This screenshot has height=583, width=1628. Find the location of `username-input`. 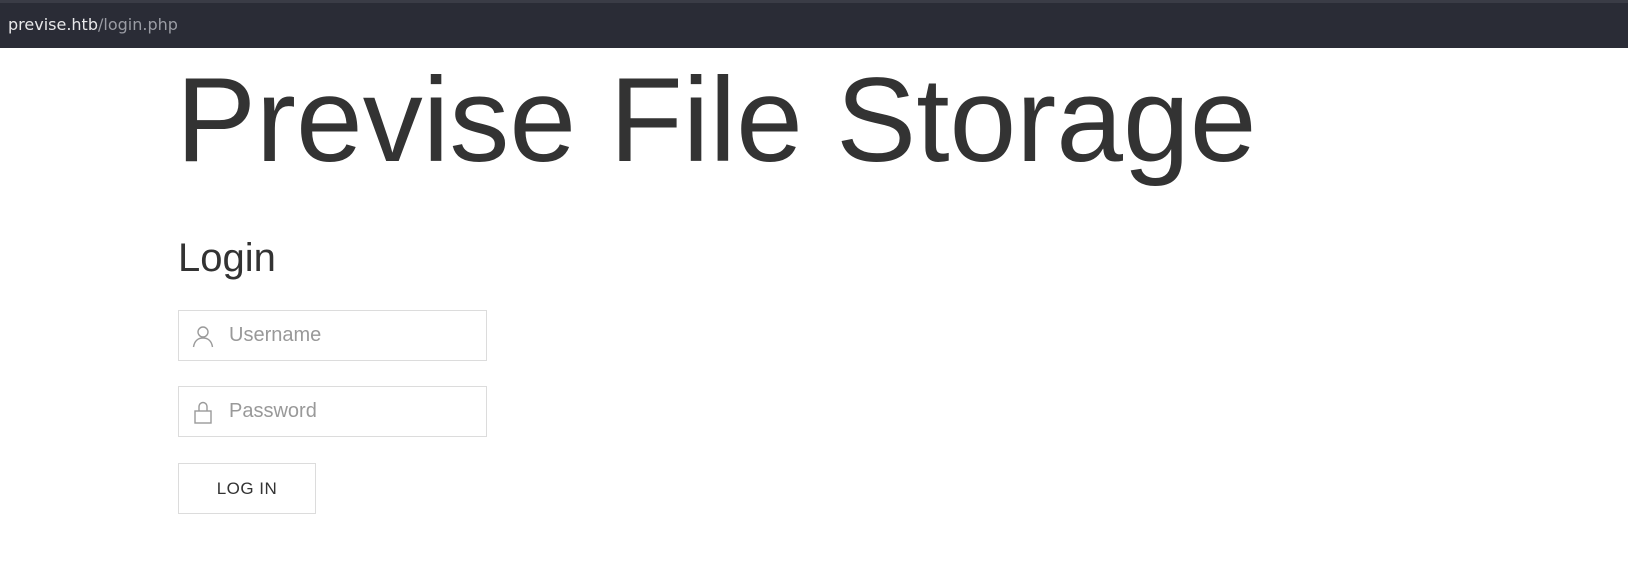

username-input is located at coordinates (354, 335).